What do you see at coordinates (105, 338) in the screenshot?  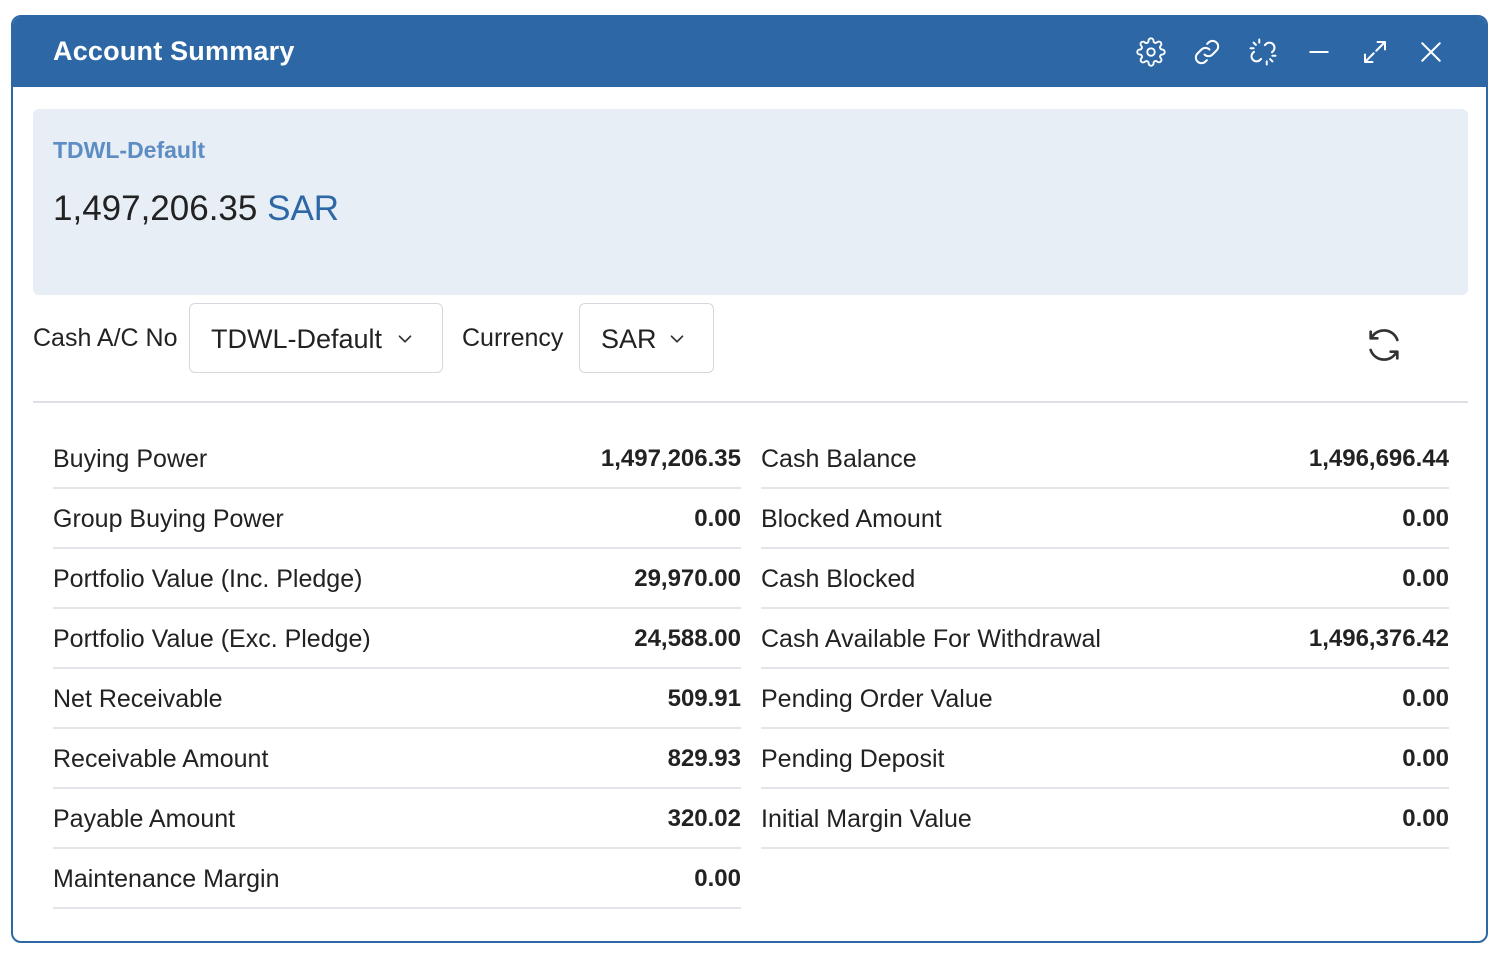 I see `cash-ac-label: Cash A/C No` at bounding box center [105, 338].